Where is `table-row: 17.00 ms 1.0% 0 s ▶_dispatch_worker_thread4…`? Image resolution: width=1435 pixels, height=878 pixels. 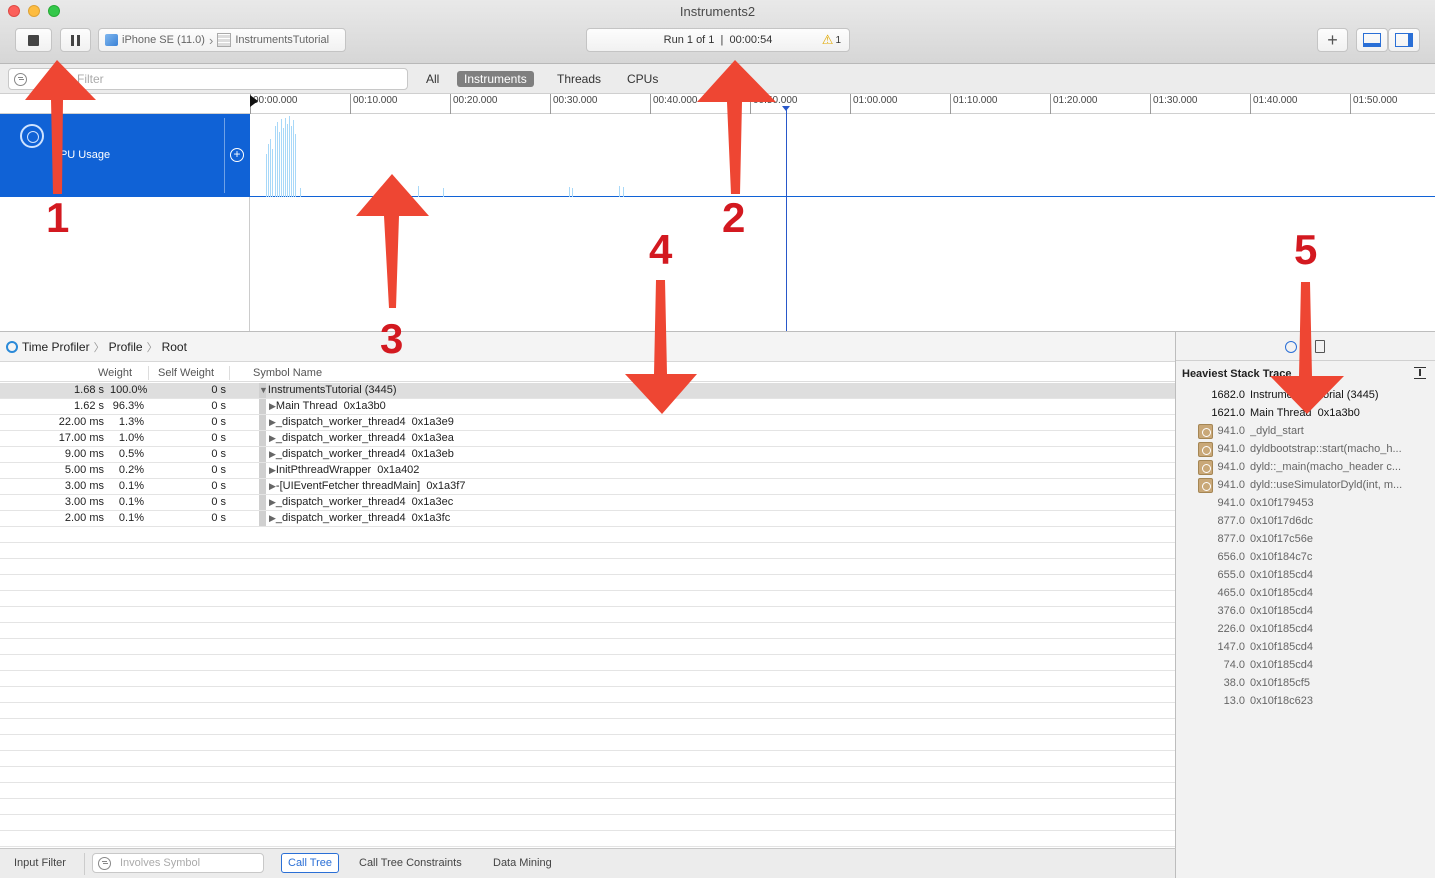
table-row: 17.00 ms 1.0% 0 s ▶_dispatch_worker_thread4… is located at coordinates (587, 439).